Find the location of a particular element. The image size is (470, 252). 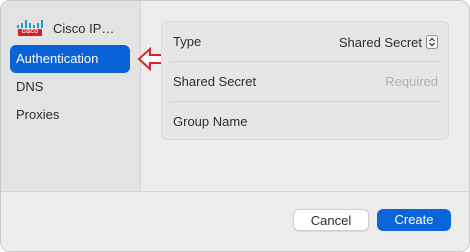

sidebar-item-label: Authentication is located at coordinates (57, 58).